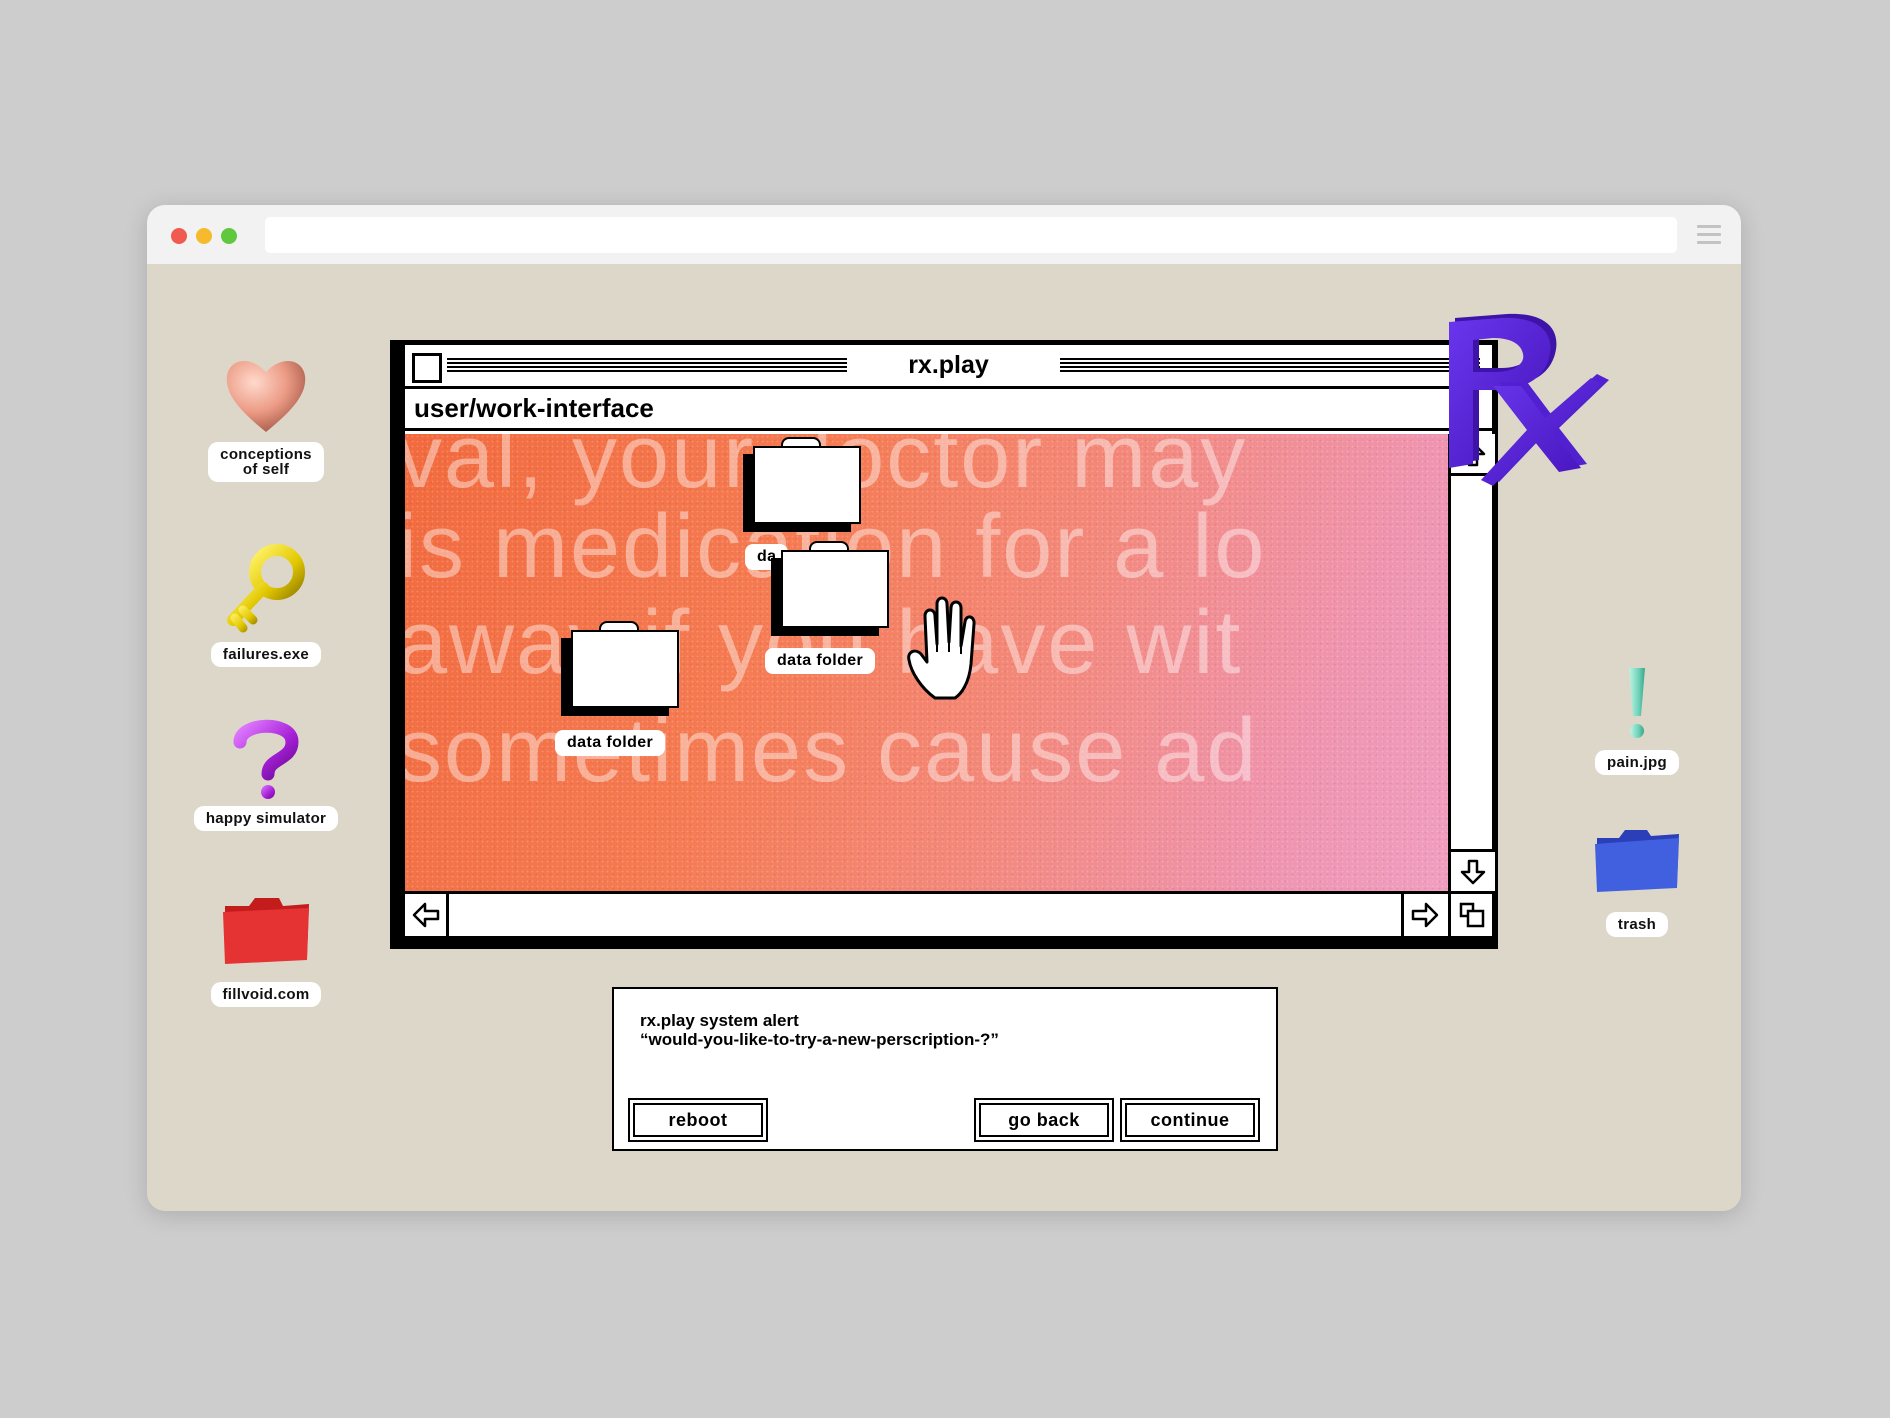 Image resolution: width=1890 pixels, height=1418 pixels. I want to click on arrow-down-icon, so click(1473, 871).